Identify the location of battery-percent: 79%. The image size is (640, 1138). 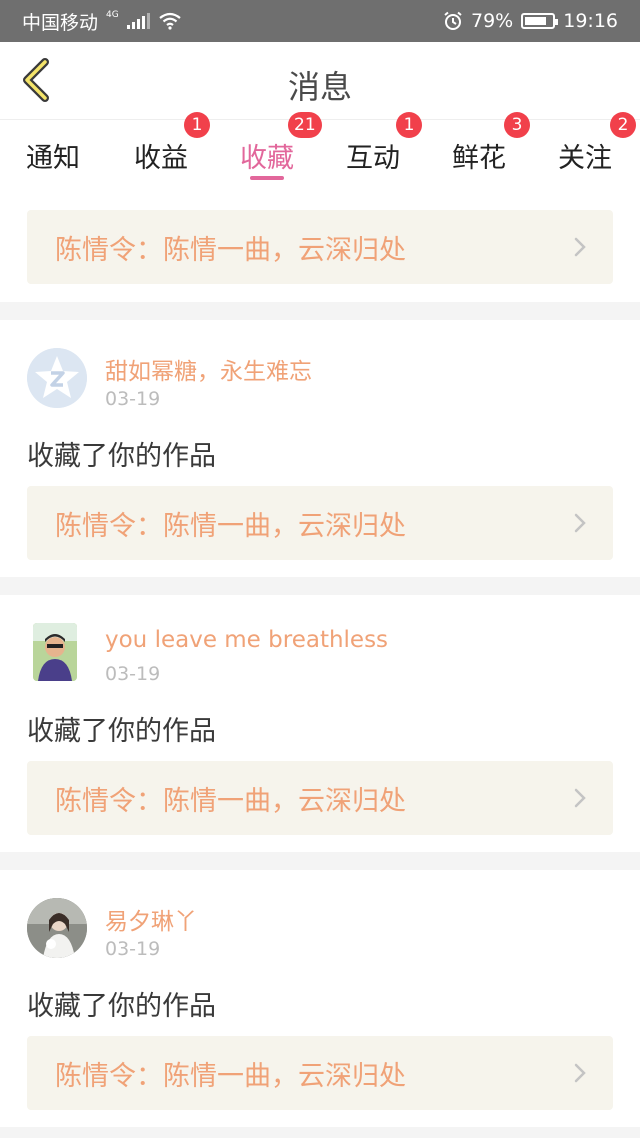
(492, 21).